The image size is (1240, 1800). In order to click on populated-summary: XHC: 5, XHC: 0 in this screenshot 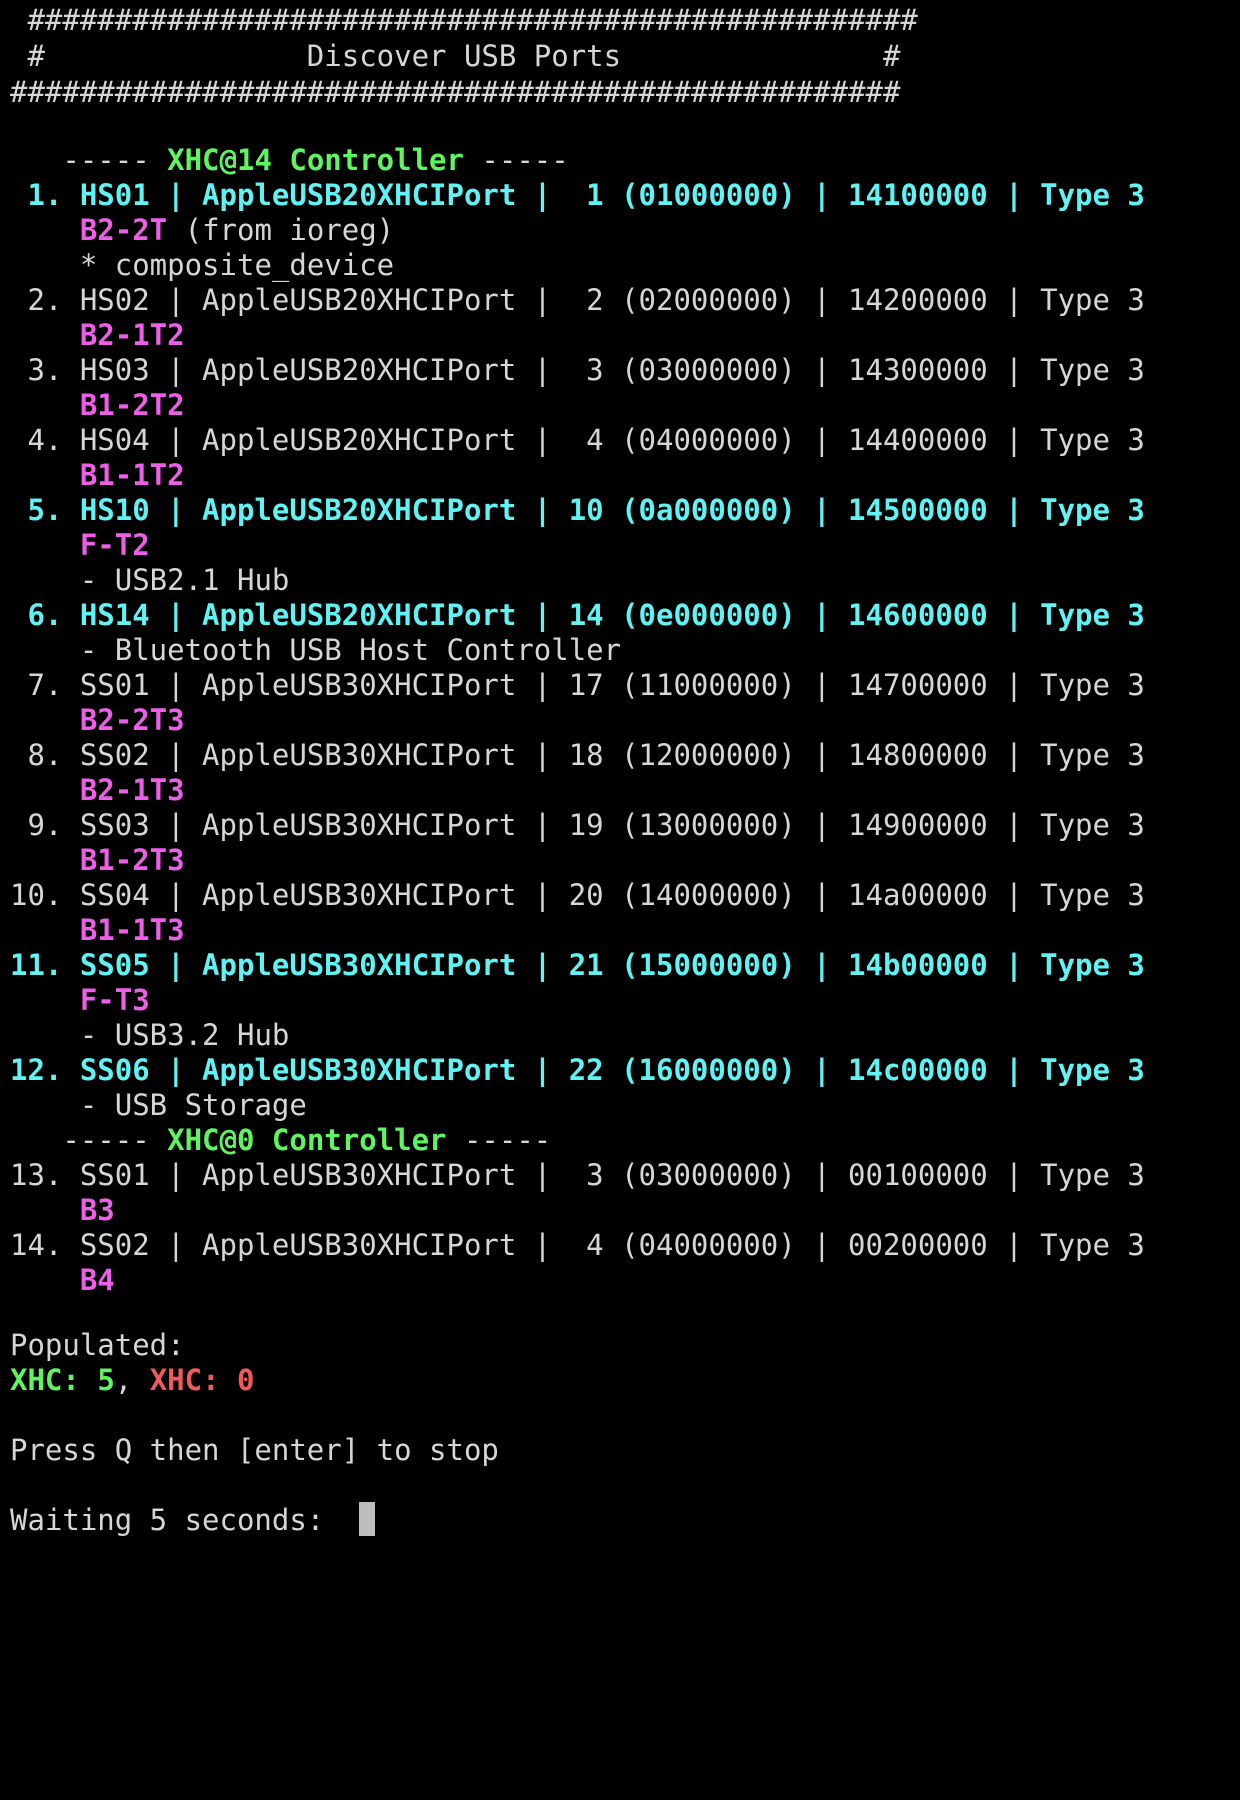, I will do `click(132, 1380)`.